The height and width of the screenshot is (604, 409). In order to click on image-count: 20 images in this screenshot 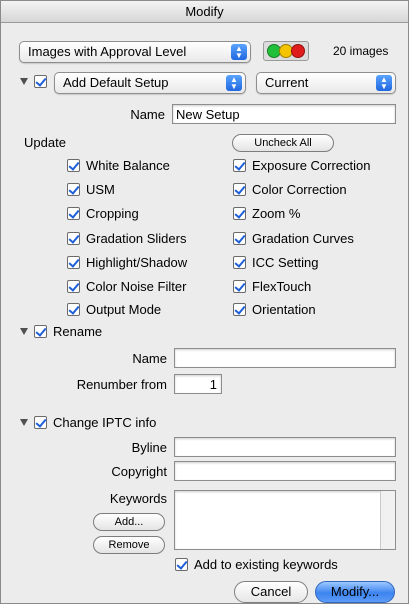, I will do `click(361, 51)`.